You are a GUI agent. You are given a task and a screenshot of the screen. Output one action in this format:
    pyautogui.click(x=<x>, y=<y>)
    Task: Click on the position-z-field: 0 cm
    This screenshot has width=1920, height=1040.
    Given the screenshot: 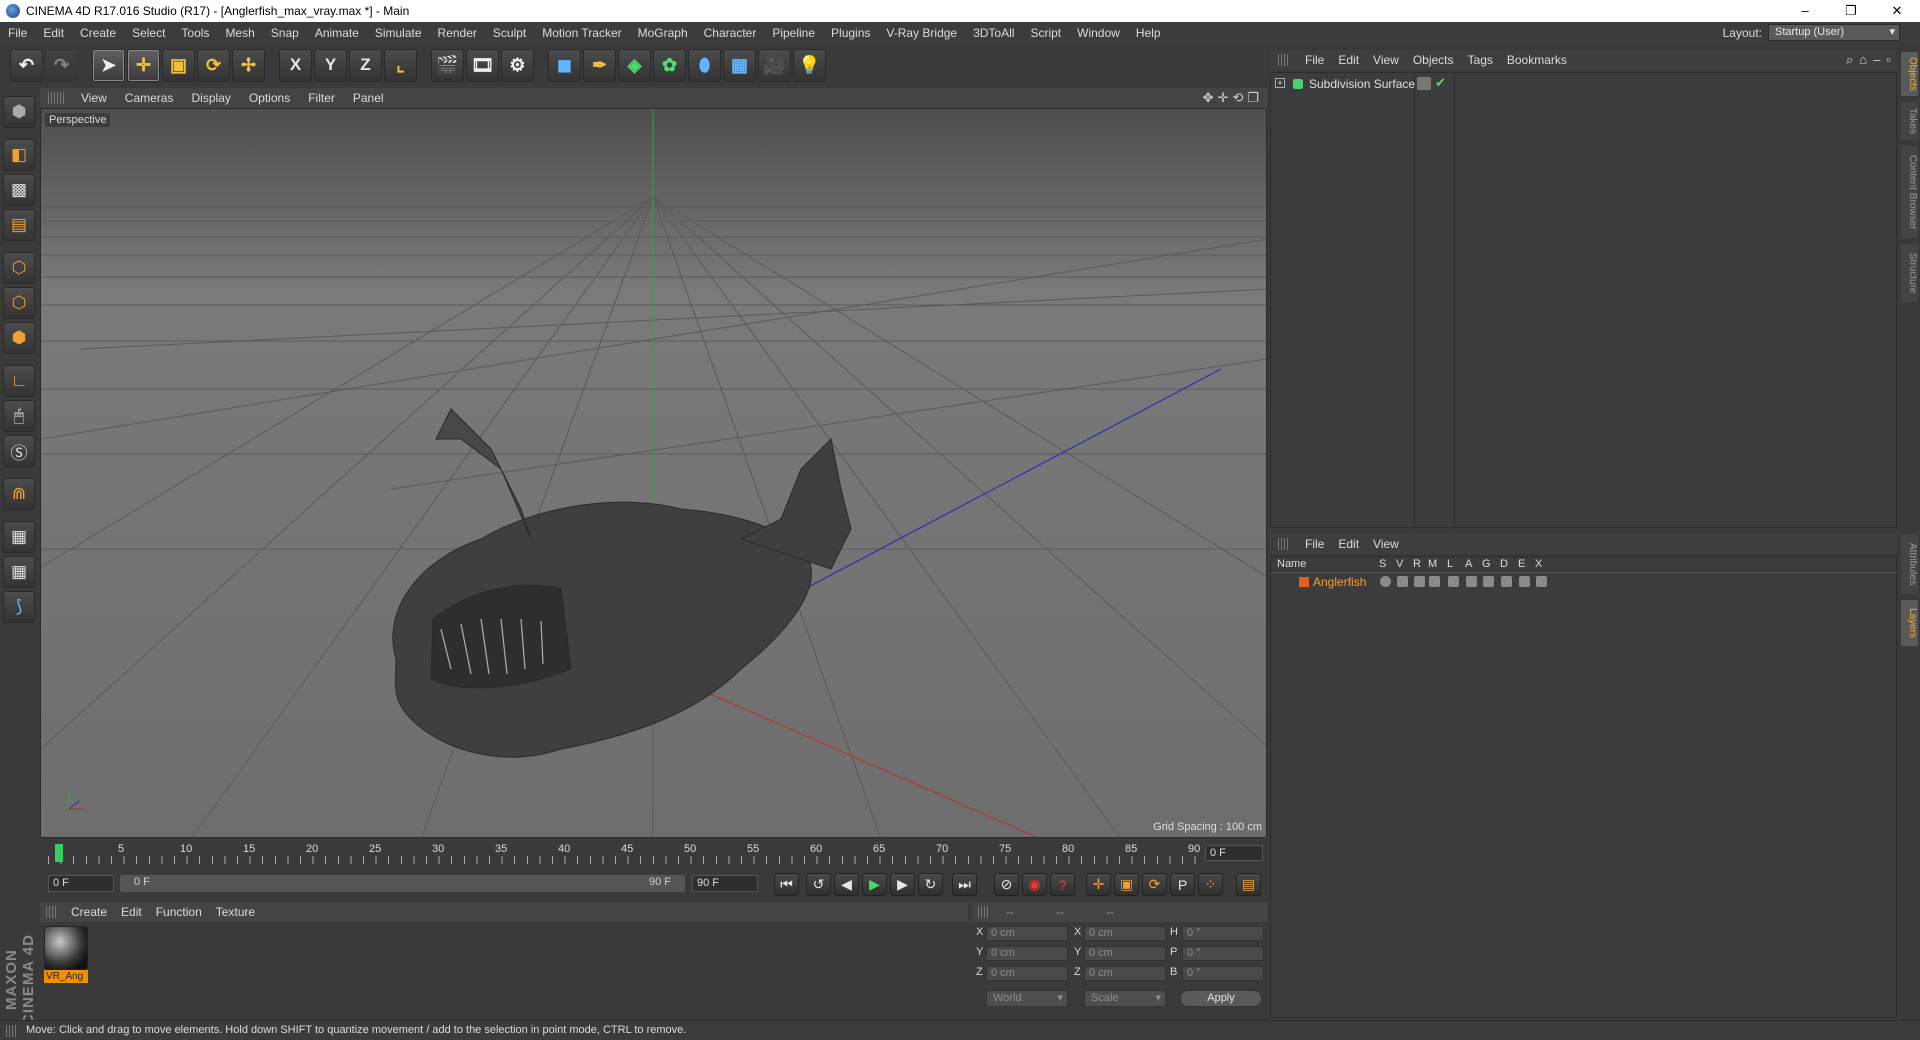 What is the action you would take?
    pyautogui.click(x=1027, y=973)
    